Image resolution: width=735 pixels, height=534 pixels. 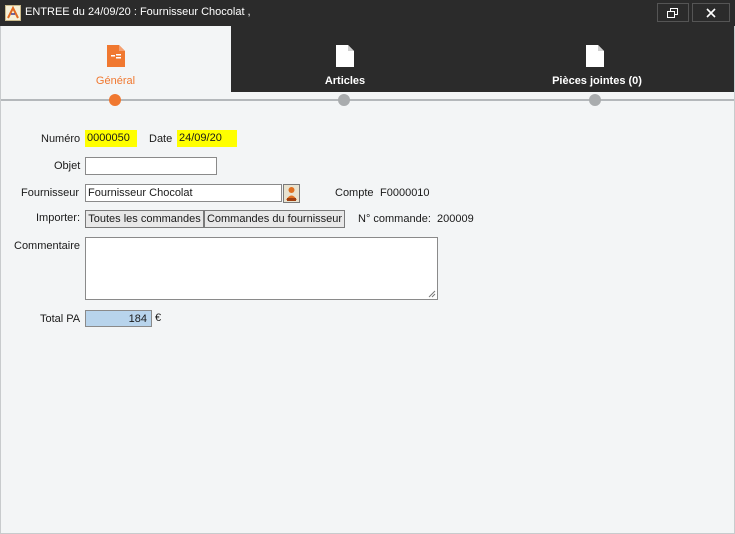 I want to click on tab-articles: Articles, so click(x=345, y=59).